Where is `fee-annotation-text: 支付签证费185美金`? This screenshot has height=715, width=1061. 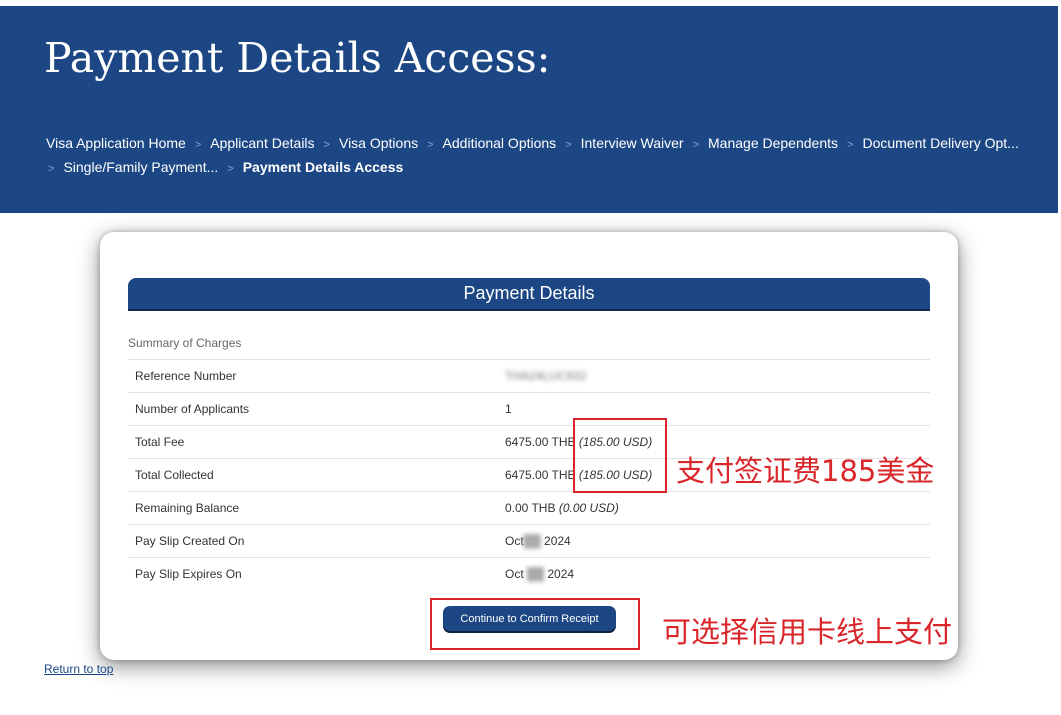 fee-annotation-text: 支付签证费185美金 is located at coordinates (805, 471).